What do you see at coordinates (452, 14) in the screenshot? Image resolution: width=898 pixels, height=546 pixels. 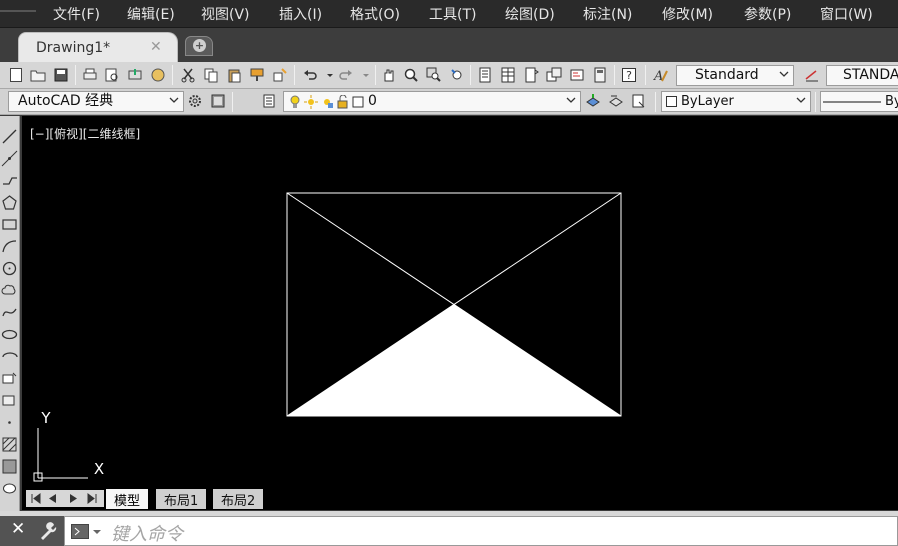 I see `menu-tools: 工具(T)` at bounding box center [452, 14].